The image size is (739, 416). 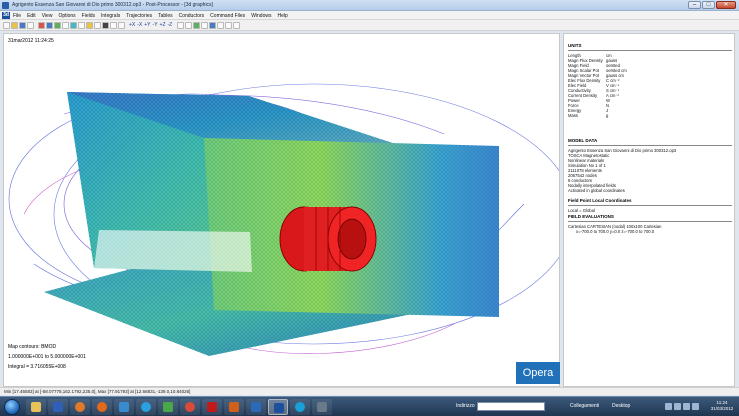 I want to click on menu-fields: Fields, so click(x=88, y=16).